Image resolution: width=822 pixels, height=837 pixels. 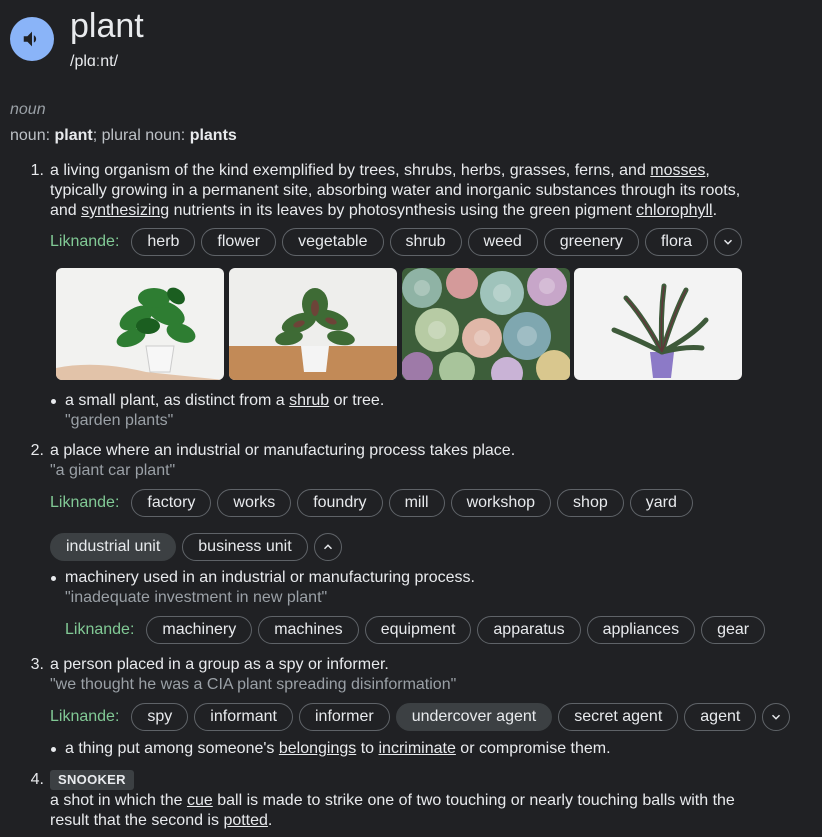 What do you see at coordinates (340, 503) in the screenshot?
I see `synonym-chip: foundry` at bounding box center [340, 503].